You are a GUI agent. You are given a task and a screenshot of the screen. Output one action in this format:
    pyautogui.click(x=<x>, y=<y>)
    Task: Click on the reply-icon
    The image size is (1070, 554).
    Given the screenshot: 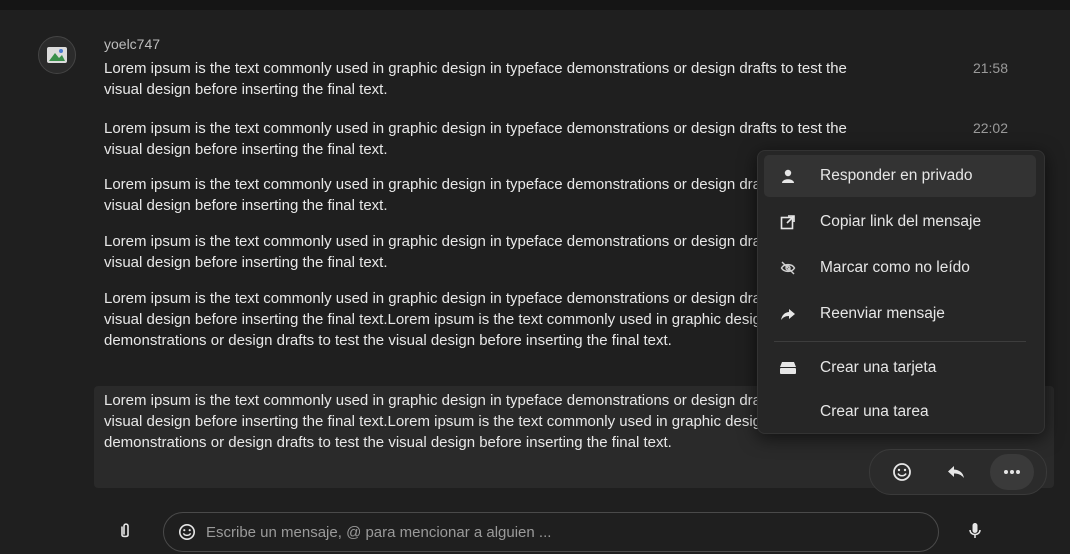 What is the action you would take?
    pyautogui.click(x=956, y=472)
    